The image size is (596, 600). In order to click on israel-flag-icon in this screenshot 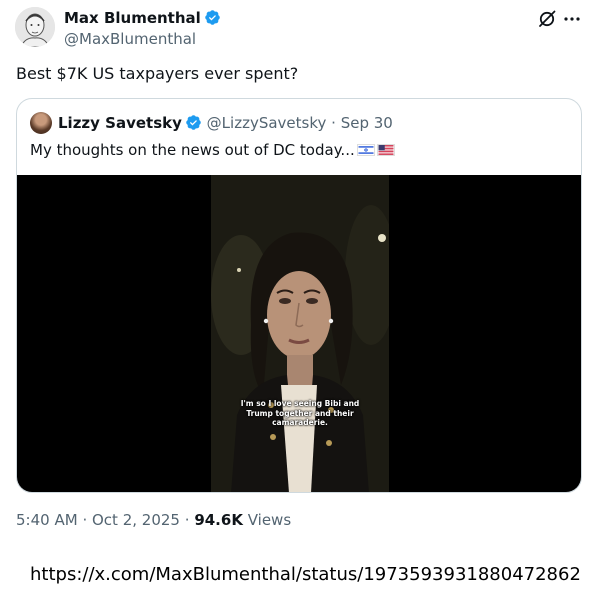, I will do `click(365, 150)`.